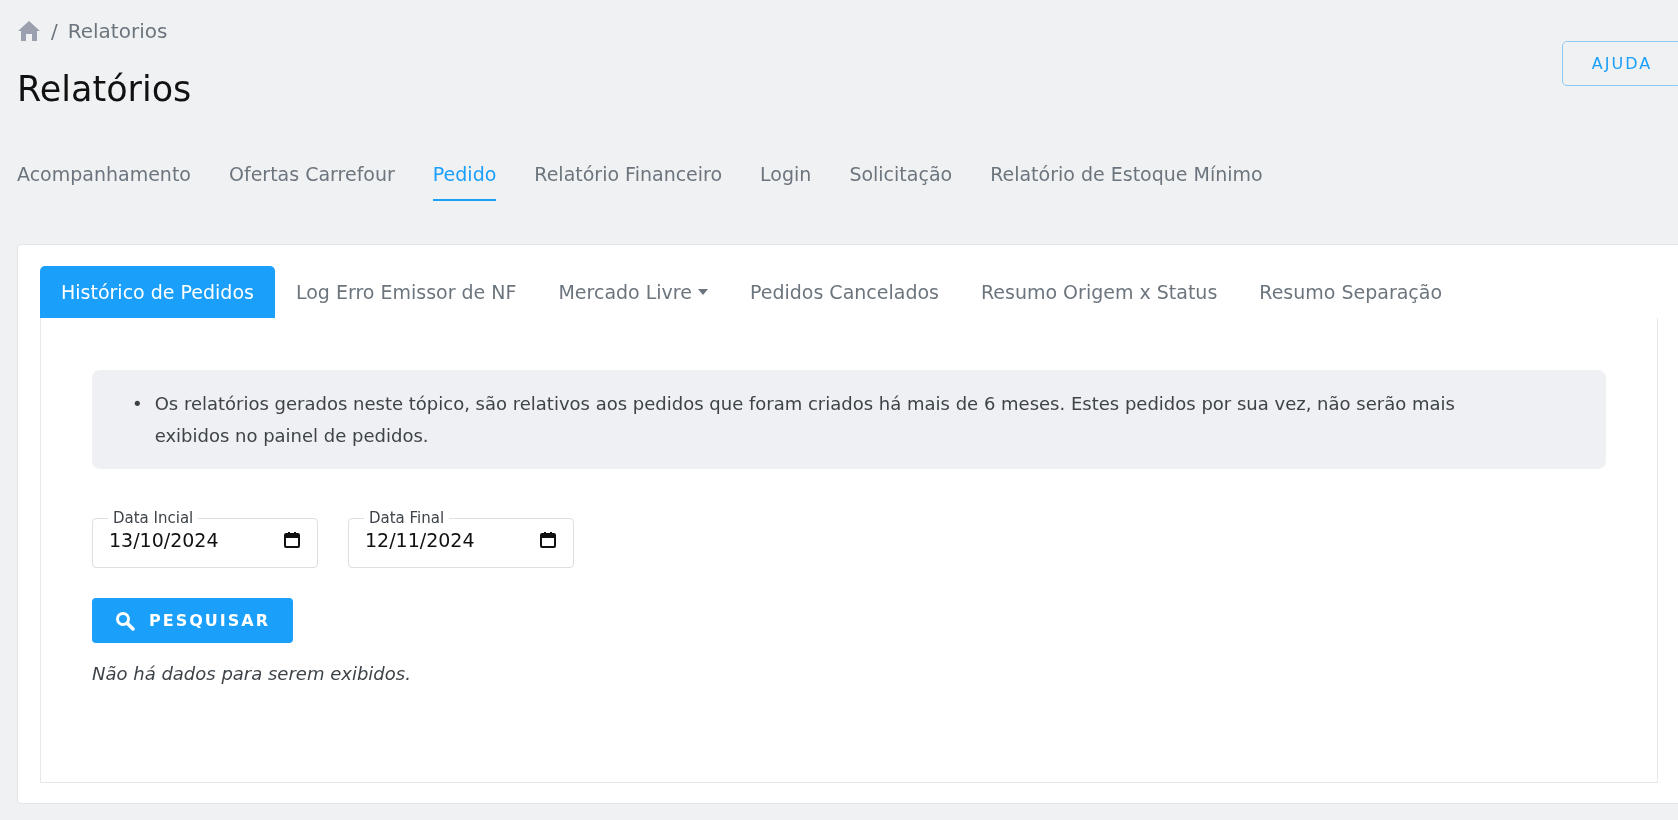 The width and height of the screenshot is (1678, 820). Describe the element at coordinates (440, 540) in the screenshot. I see `date-input: 12/11/2024` at that location.